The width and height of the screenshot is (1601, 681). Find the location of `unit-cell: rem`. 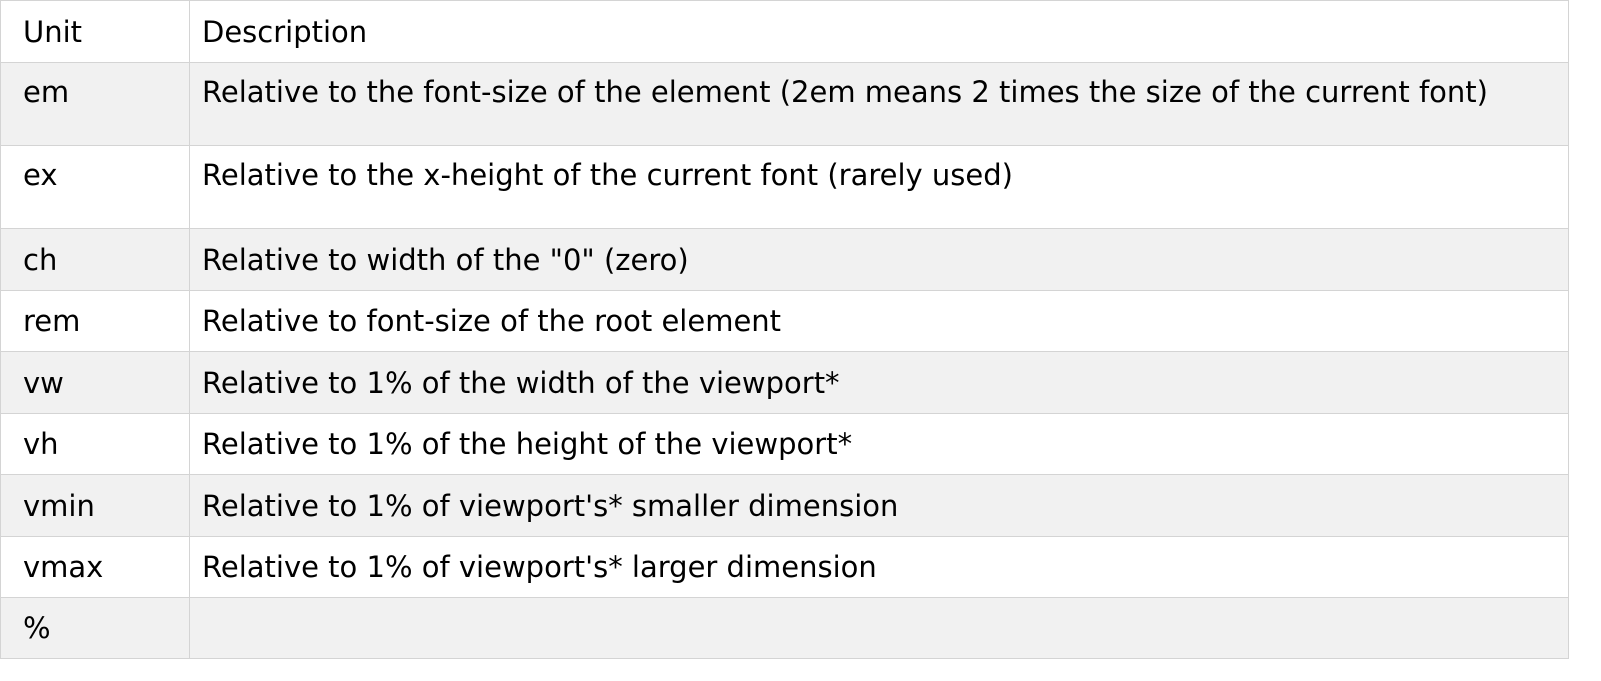

unit-cell: rem is located at coordinates (95, 321).